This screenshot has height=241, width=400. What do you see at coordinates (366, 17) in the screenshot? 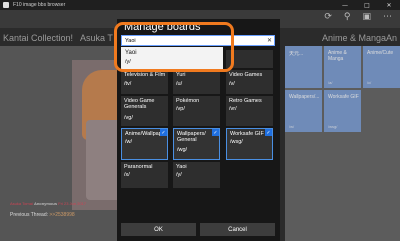
I see `tabs-icon: ▣` at bounding box center [366, 17].